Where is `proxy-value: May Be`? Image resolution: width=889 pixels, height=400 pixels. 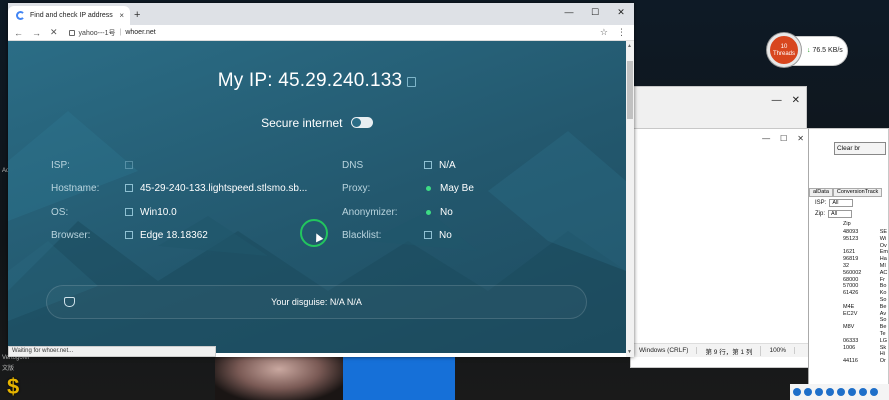 proxy-value: May Be is located at coordinates (457, 189).